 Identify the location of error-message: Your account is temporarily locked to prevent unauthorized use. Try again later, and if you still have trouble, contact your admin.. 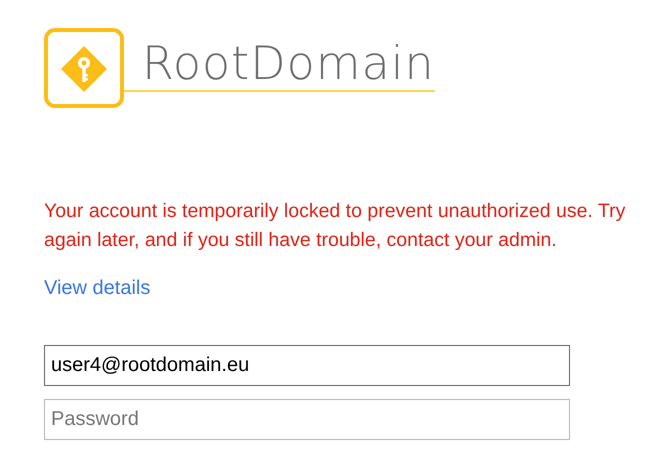
(335, 226).